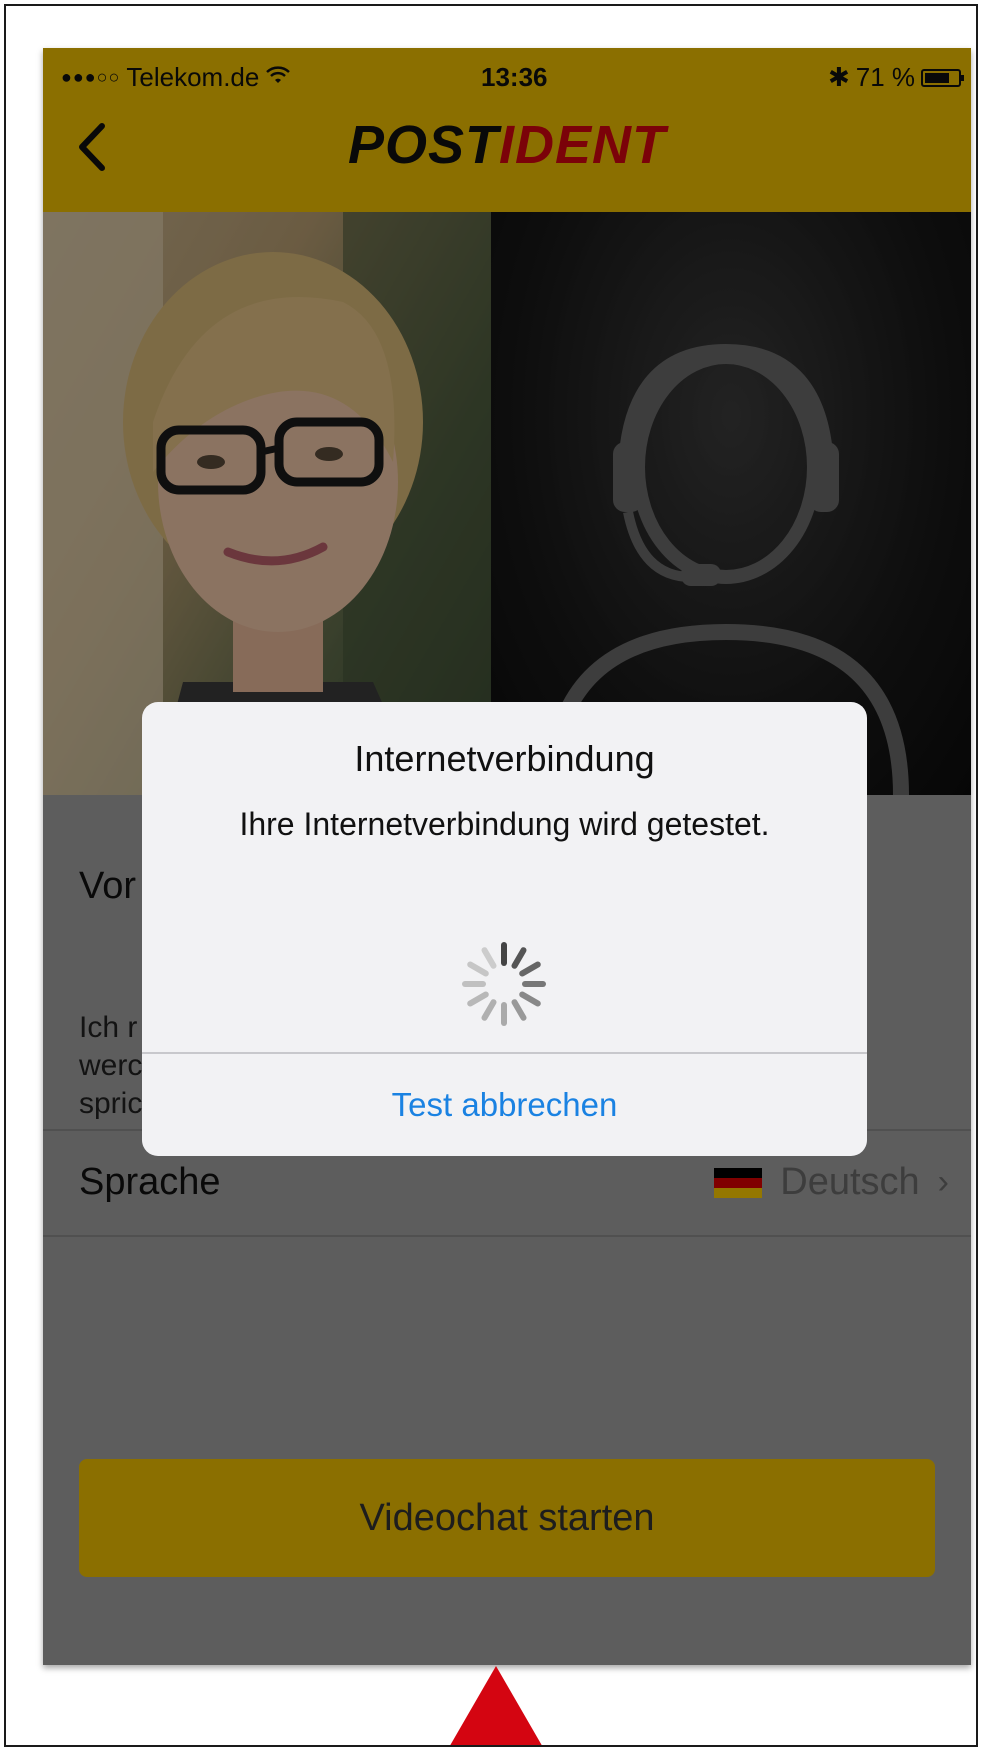  I want to click on red-arrow-icon, so click(496, 1705).